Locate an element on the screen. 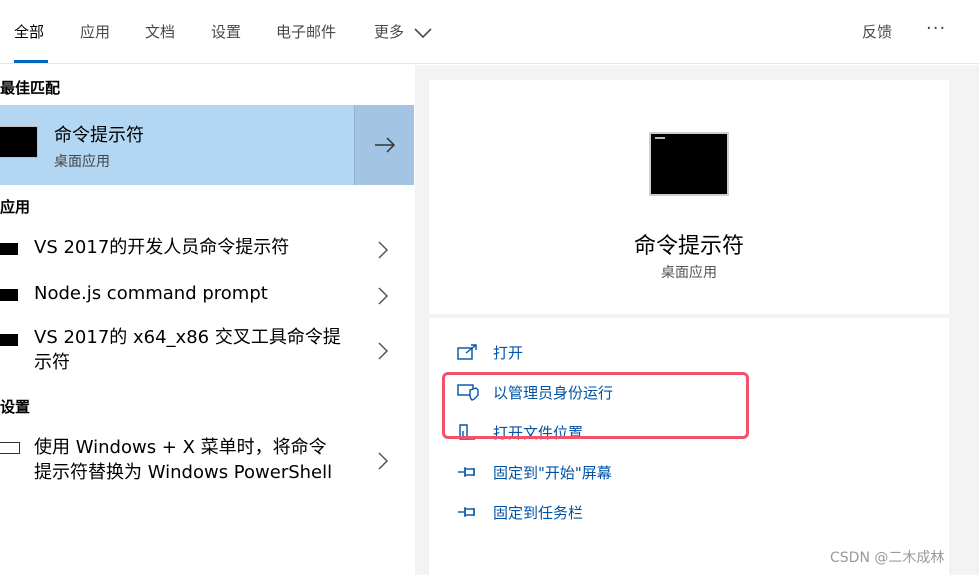 Image resolution: width=979 pixels, height=575 pixels. open-details-button is located at coordinates (384, 145).